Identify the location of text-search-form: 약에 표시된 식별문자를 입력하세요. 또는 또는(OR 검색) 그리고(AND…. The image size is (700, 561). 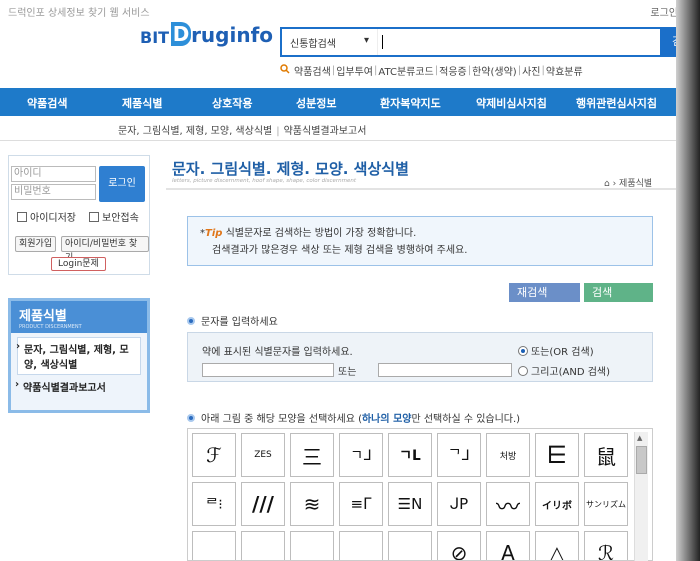
(420, 357).